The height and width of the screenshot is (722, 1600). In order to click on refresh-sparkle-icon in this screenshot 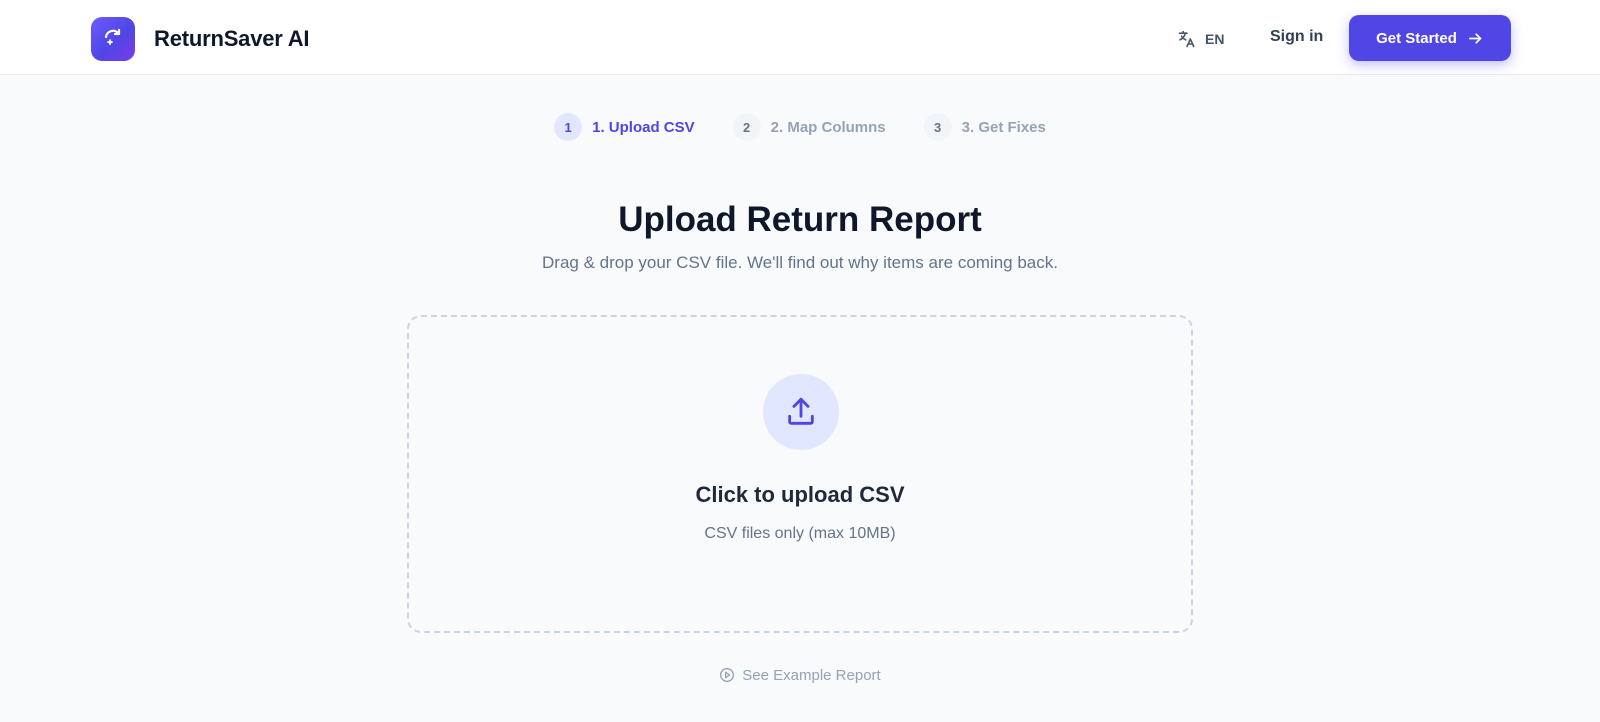, I will do `click(112, 37)`.